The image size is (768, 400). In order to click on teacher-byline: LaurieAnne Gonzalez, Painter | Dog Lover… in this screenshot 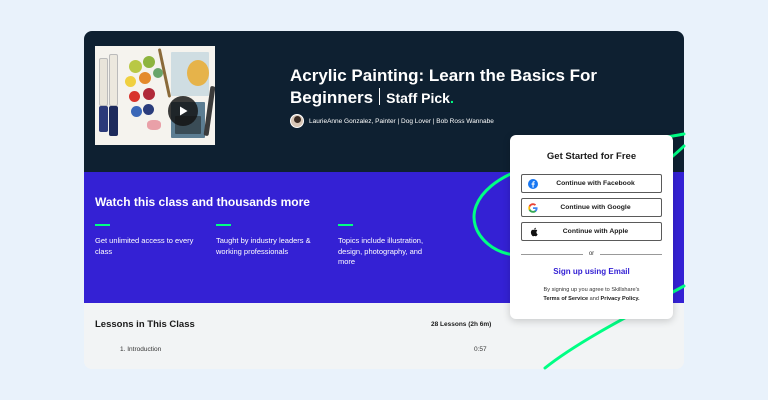, I will do `click(392, 121)`.